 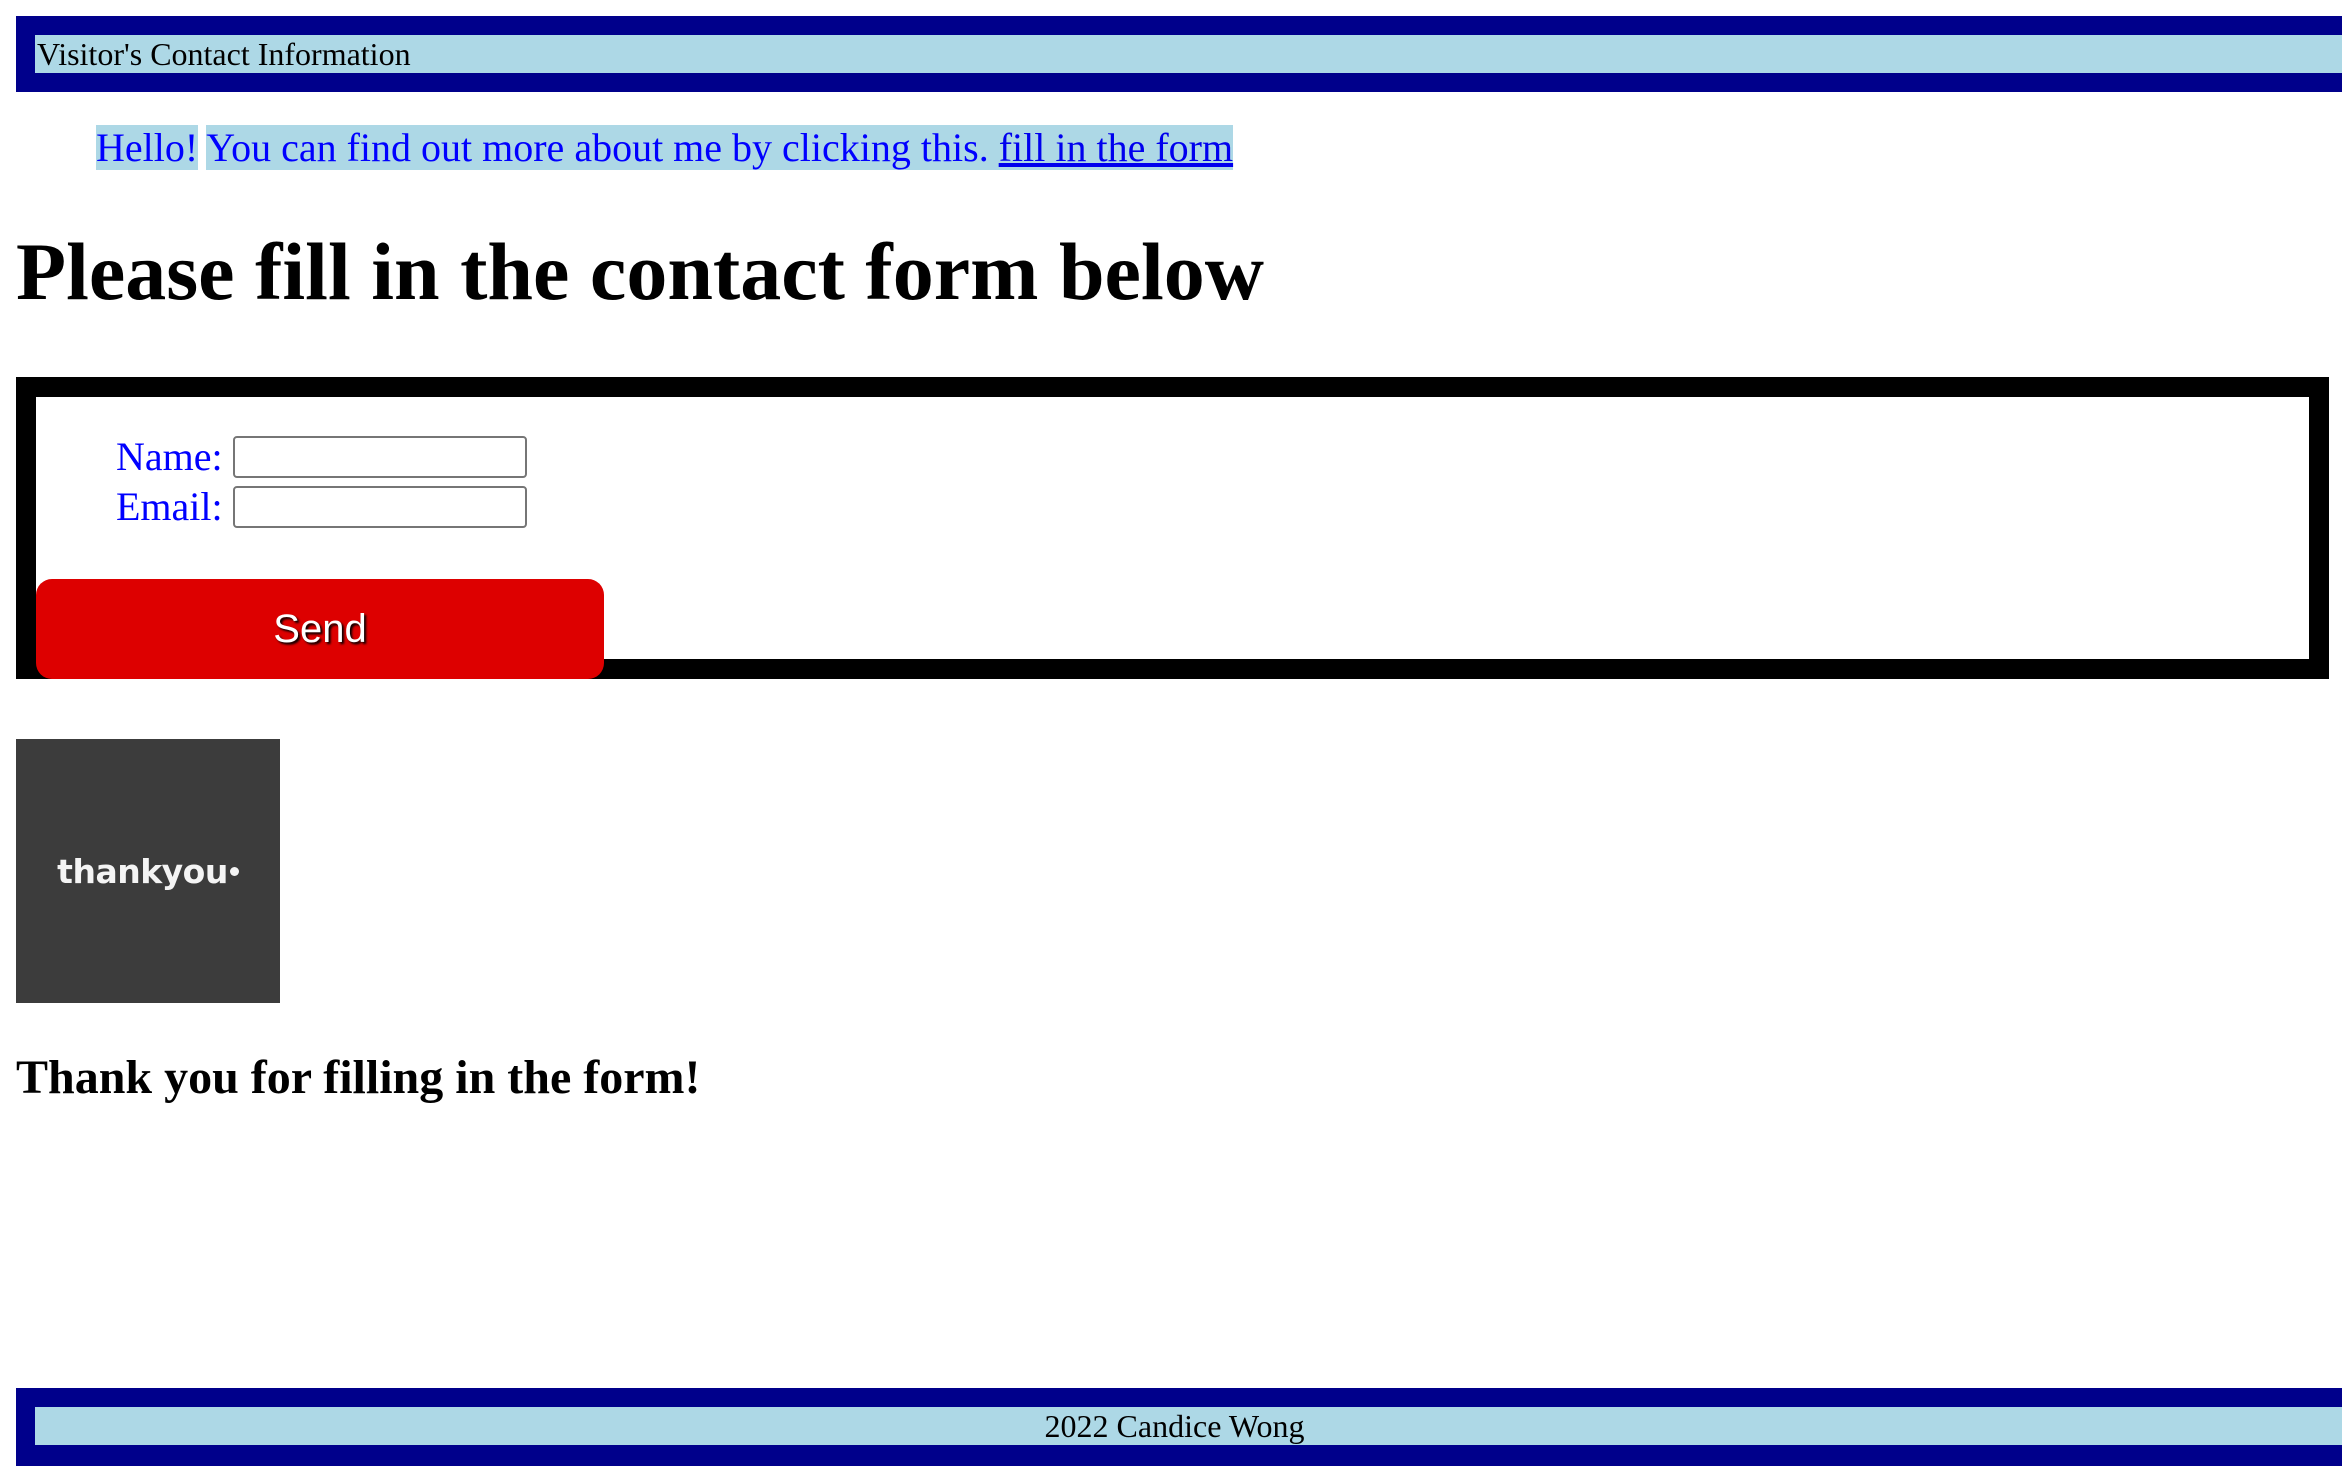 What do you see at coordinates (1188, 1426) in the screenshot?
I see `footer-text: 2022 Candice Wong` at bounding box center [1188, 1426].